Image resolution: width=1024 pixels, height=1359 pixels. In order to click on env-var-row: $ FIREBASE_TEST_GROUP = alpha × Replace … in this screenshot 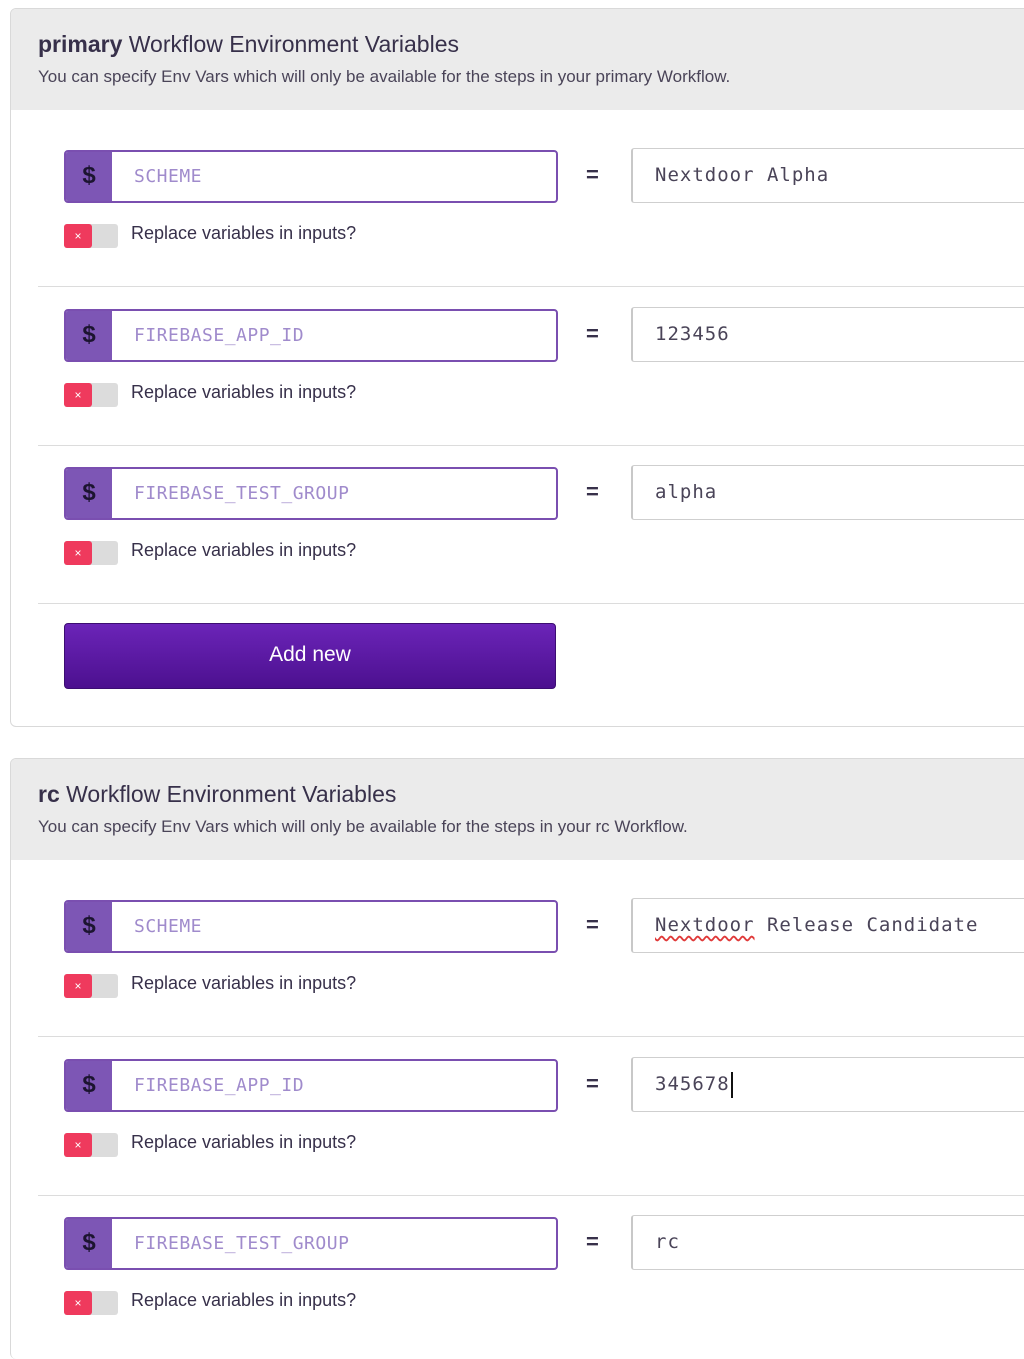, I will do `click(517, 545)`.